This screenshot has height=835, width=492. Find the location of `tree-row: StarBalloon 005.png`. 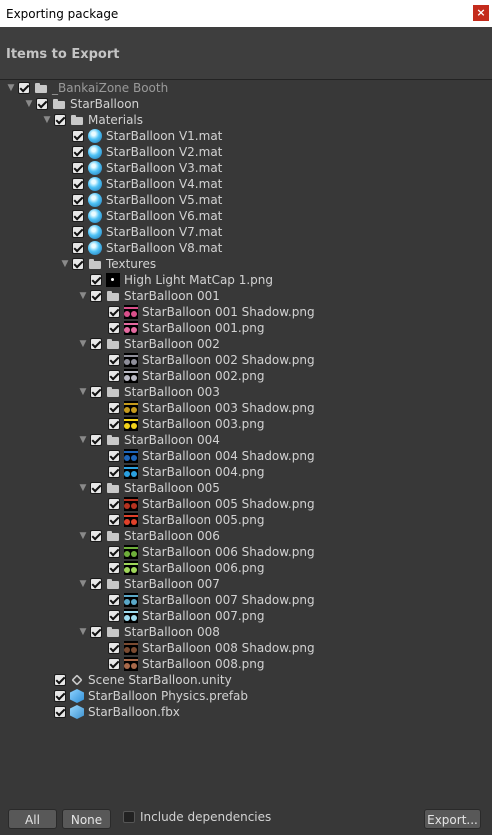

tree-row: StarBalloon 005.png is located at coordinates (179, 520).